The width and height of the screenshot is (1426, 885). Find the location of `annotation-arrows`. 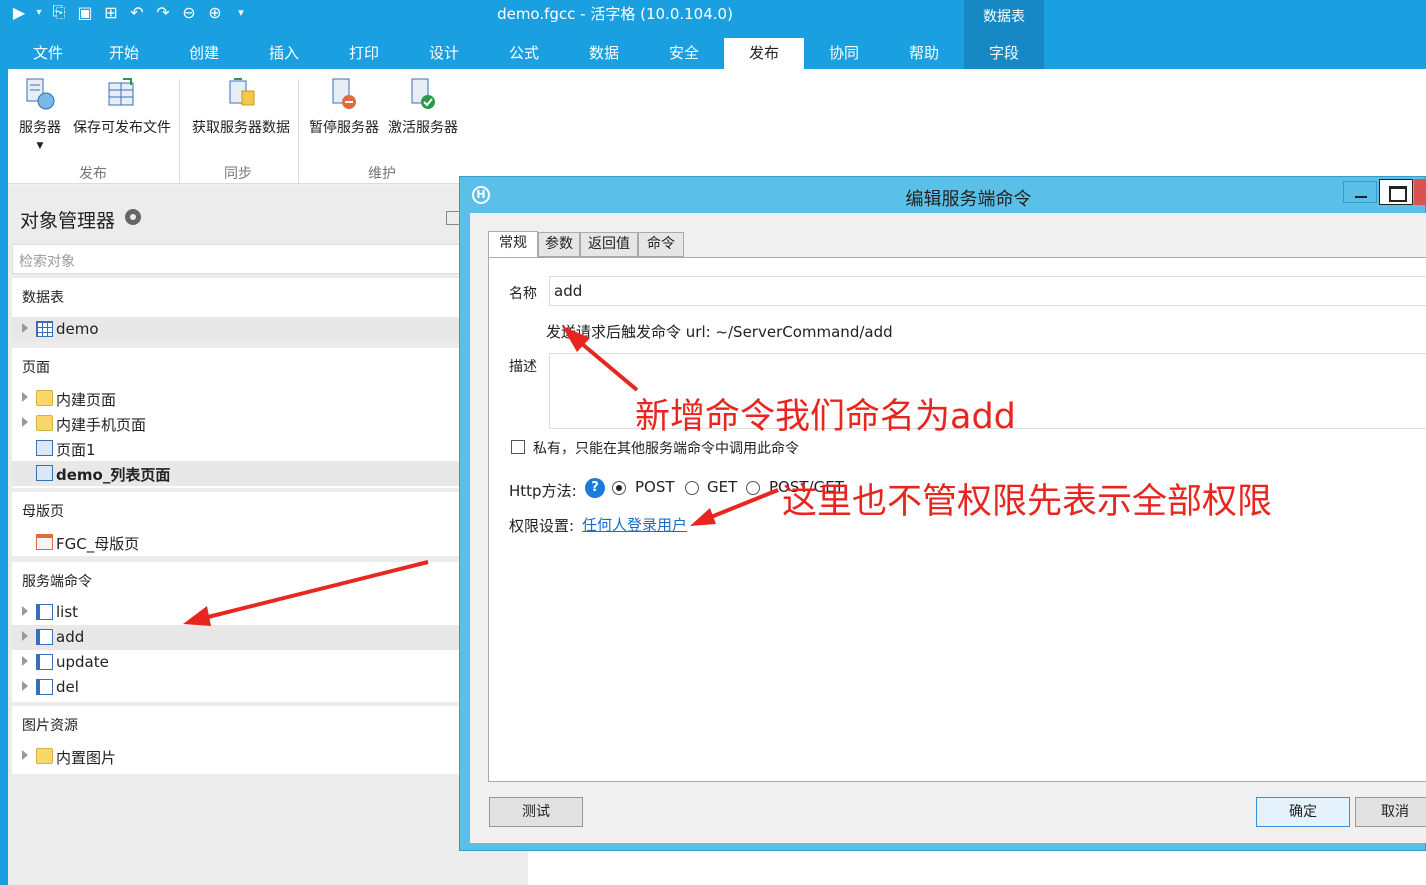

annotation-arrows is located at coordinates (481, 476).